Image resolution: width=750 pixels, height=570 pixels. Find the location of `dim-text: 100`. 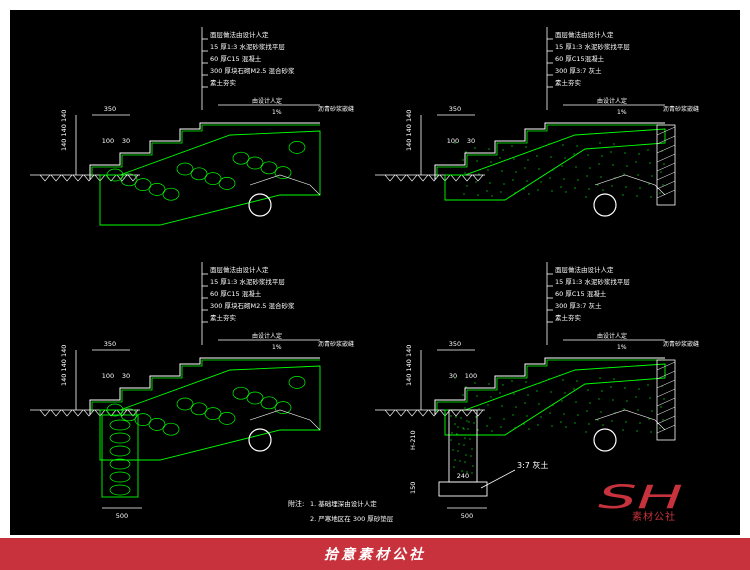

dim-text: 100 is located at coordinates (108, 141).